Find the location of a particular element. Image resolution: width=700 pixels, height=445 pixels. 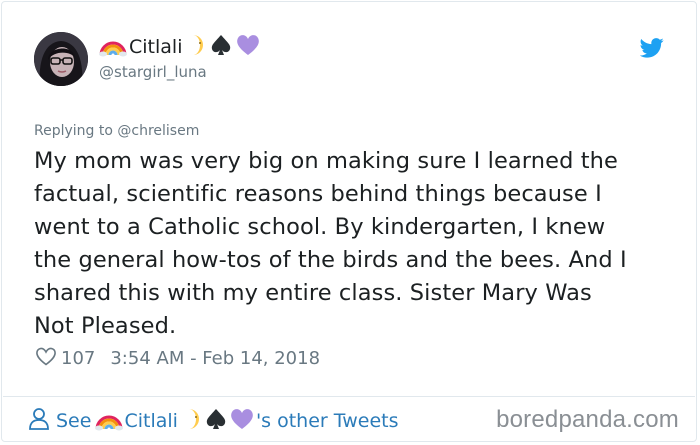

person-icon is located at coordinates (39, 421).